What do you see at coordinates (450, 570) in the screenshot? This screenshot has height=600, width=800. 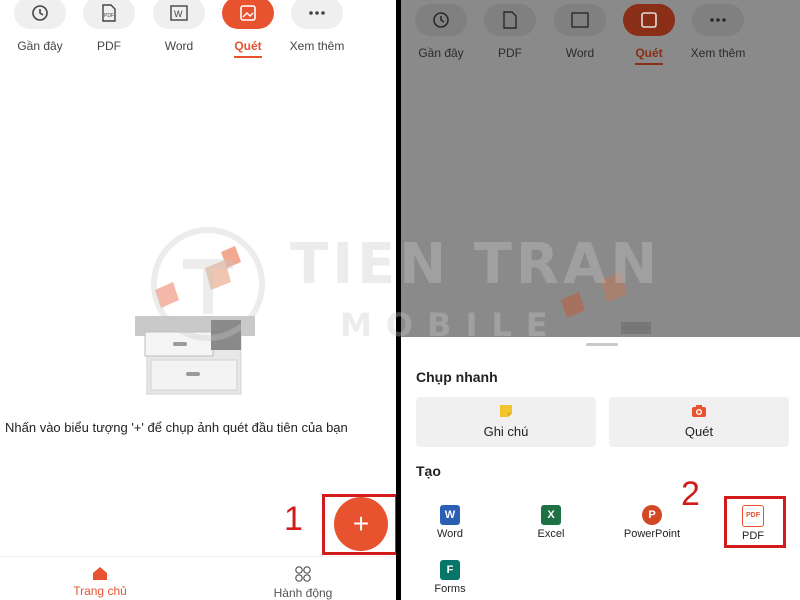 I see `forms-app-icon: F` at bounding box center [450, 570].